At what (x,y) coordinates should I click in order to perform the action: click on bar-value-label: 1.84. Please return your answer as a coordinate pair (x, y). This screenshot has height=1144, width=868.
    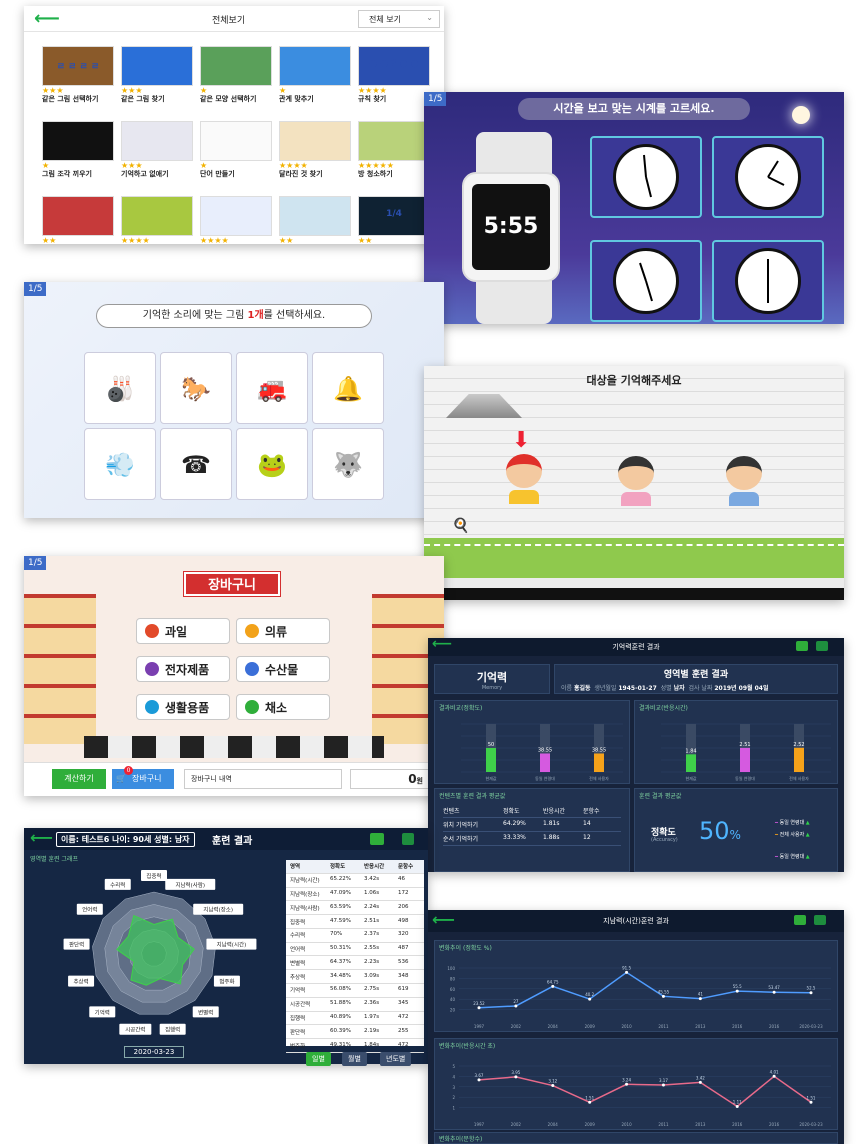
    Looking at the image, I should click on (690, 751).